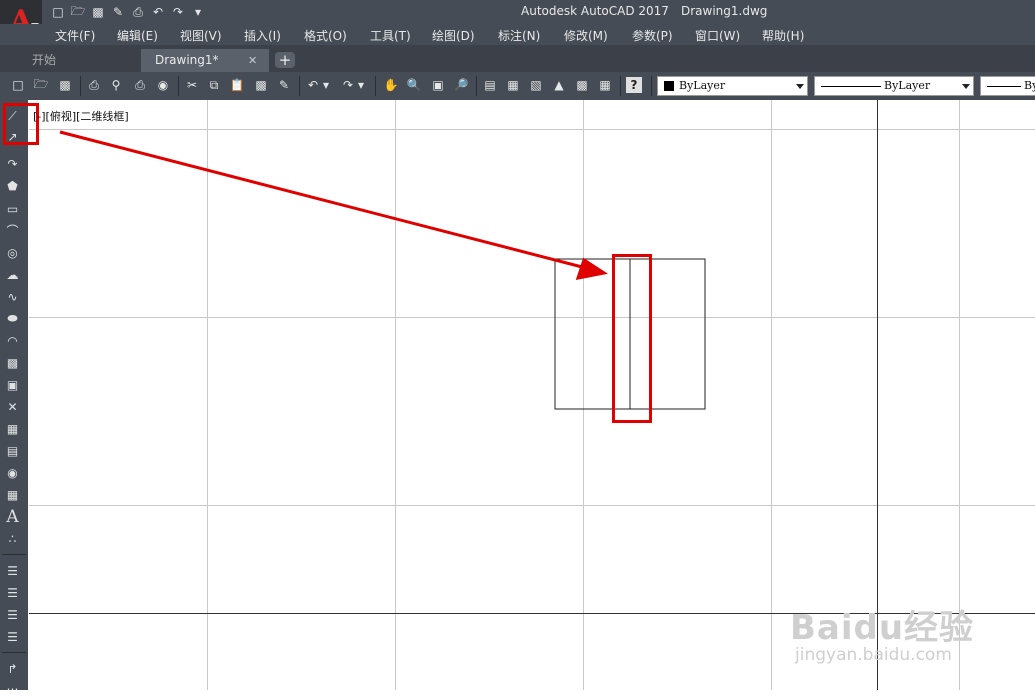  What do you see at coordinates (12, 688) in the screenshot?
I see `more-tools-icon: ⋯` at bounding box center [12, 688].